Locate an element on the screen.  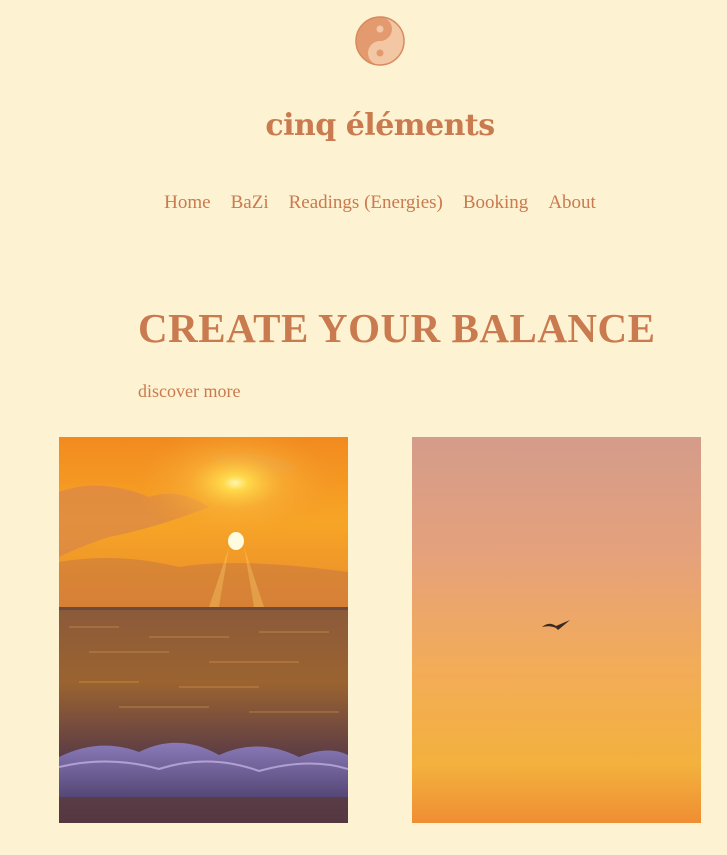
nav-item-readings: Readings (Energies) is located at coordinates (366, 203).